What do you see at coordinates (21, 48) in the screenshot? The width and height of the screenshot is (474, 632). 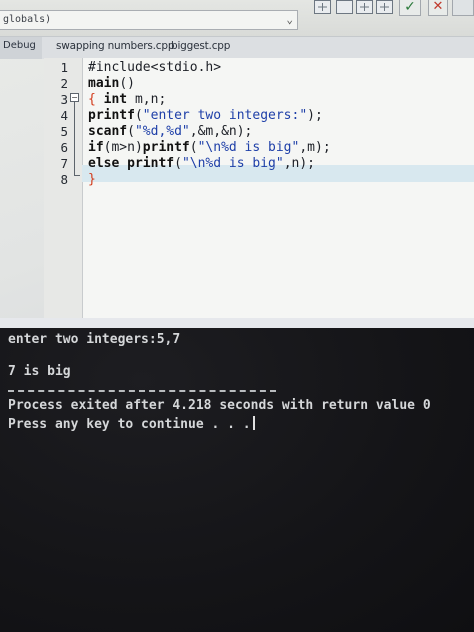 I see `tab-debug: Debug` at bounding box center [21, 48].